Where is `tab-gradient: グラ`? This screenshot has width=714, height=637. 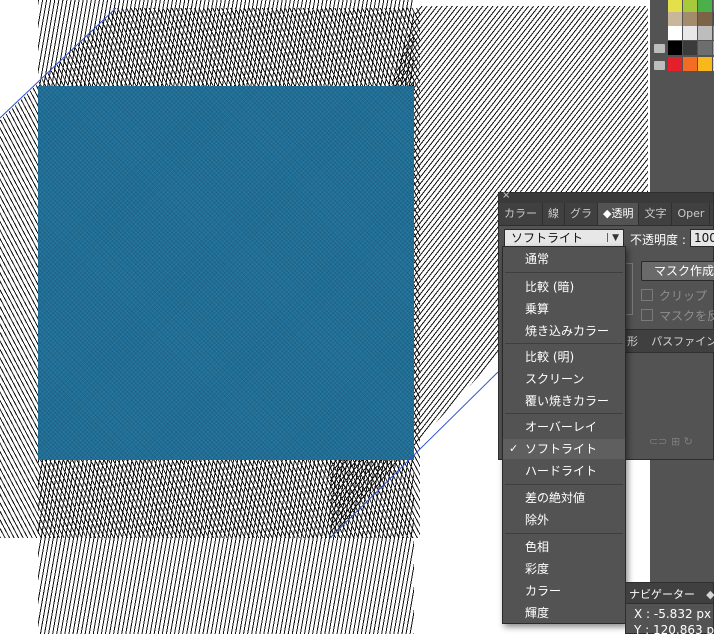
tab-gradient: グラ is located at coordinates (581, 214).